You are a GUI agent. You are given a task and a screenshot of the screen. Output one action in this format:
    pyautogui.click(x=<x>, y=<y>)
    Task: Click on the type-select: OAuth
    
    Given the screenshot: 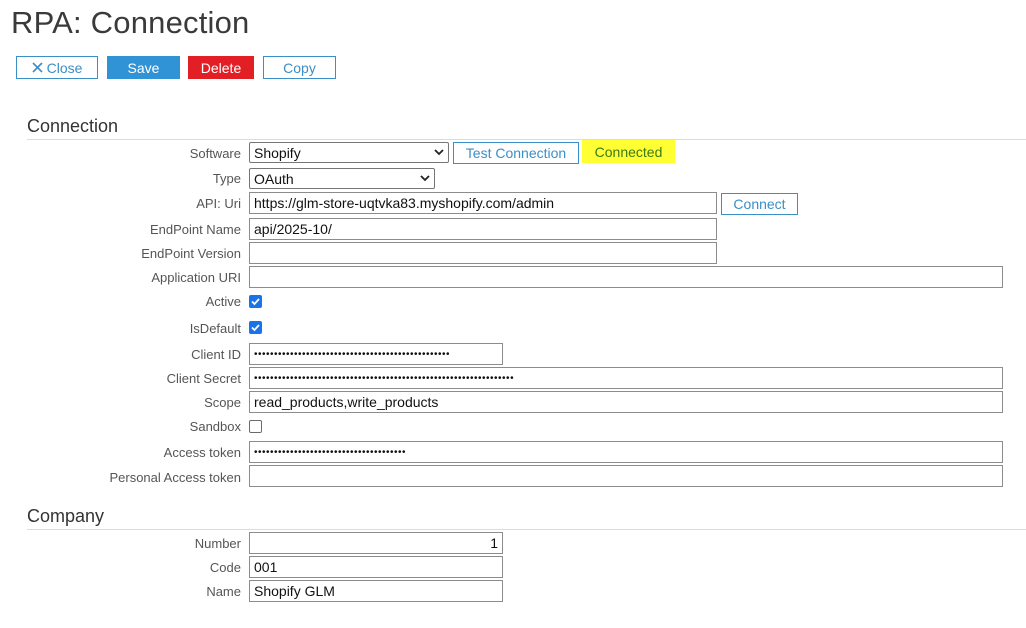 What is the action you would take?
    pyautogui.click(x=342, y=178)
    